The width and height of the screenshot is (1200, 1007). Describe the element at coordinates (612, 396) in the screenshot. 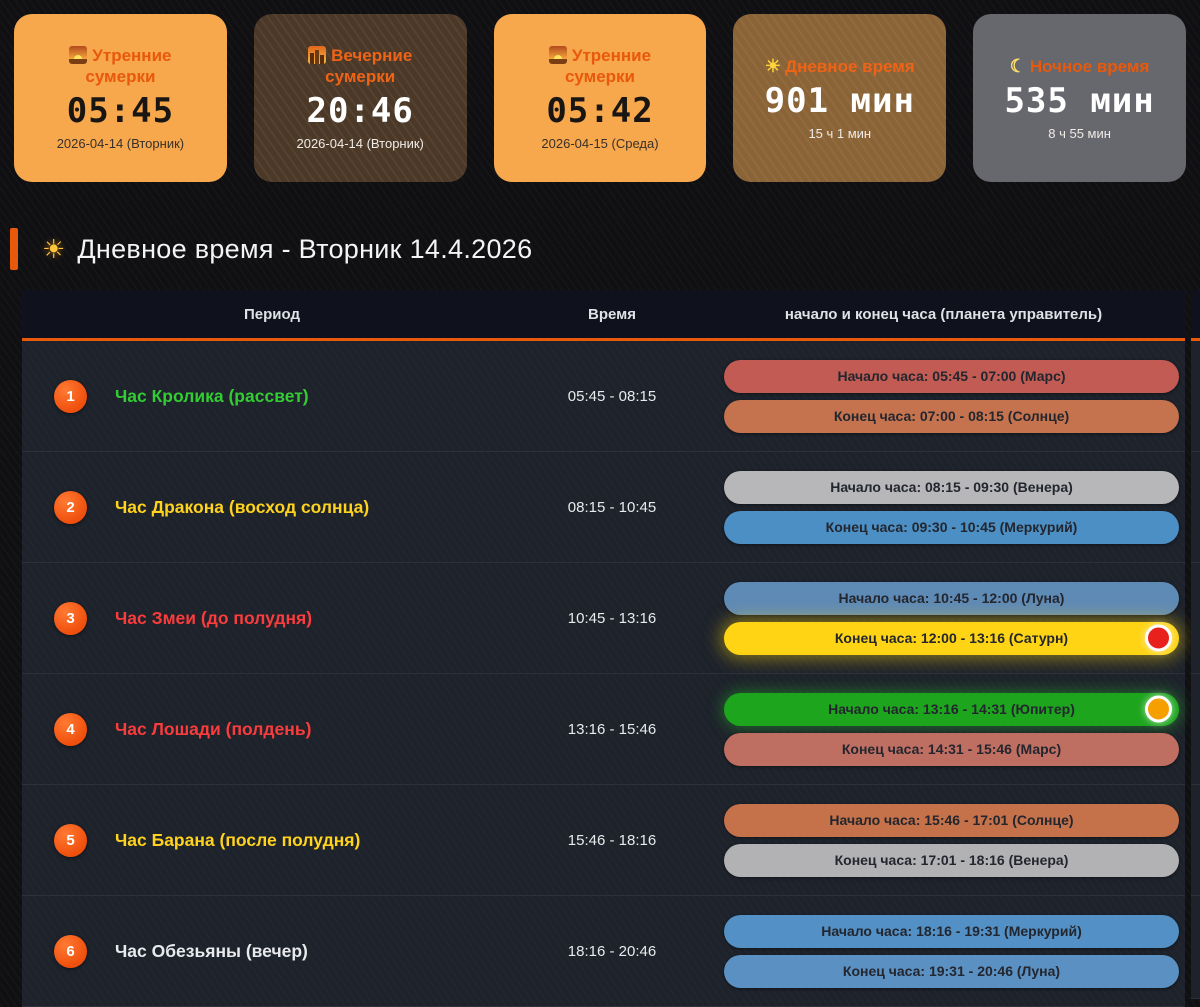

I see `period-time-range: 05:45 - 08:15` at that location.